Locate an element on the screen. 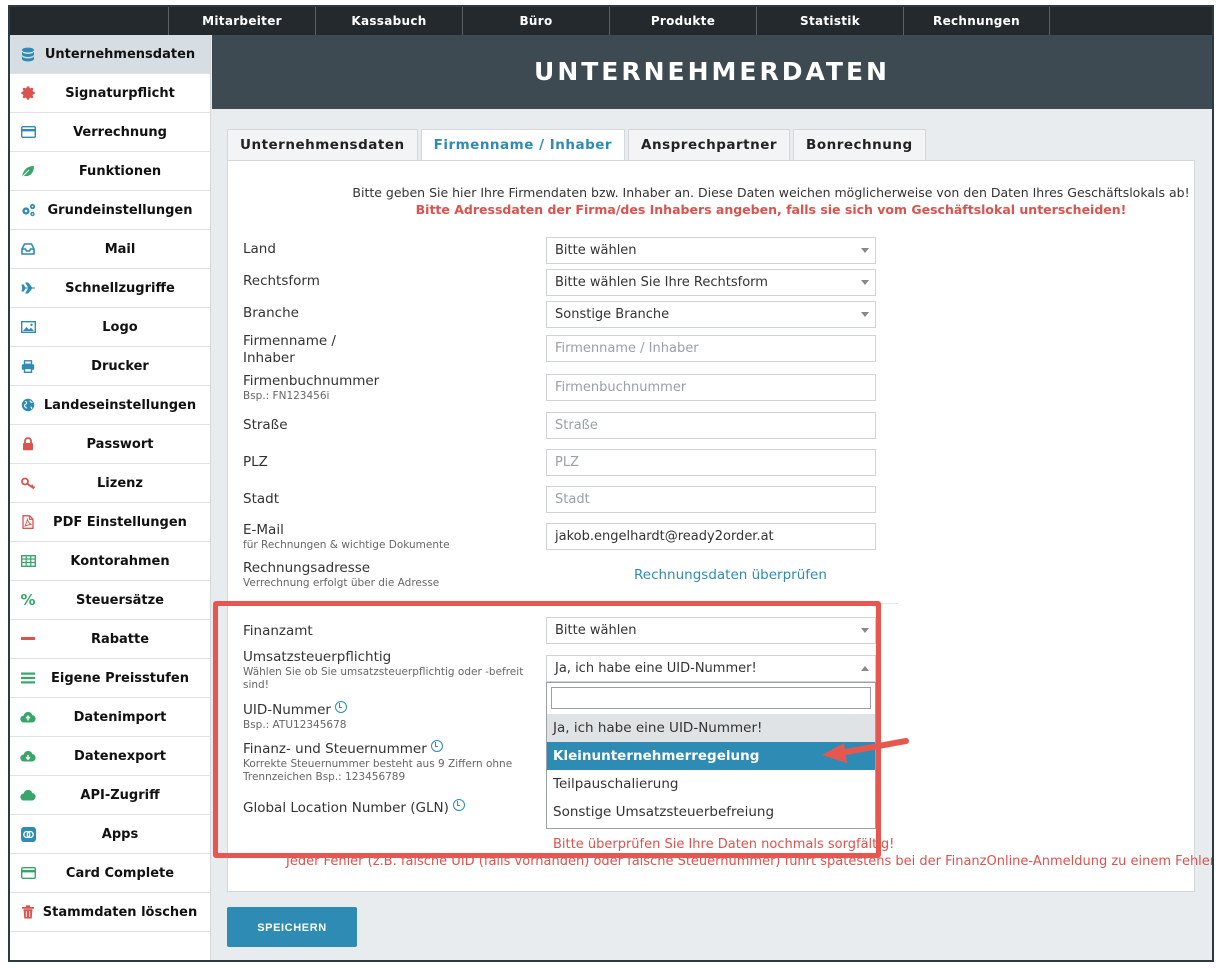 The width and height of the screenshot is (1220, 968). sidebar-item-kontorahmen: Kontorahmen is located at coordinates (110, 561).